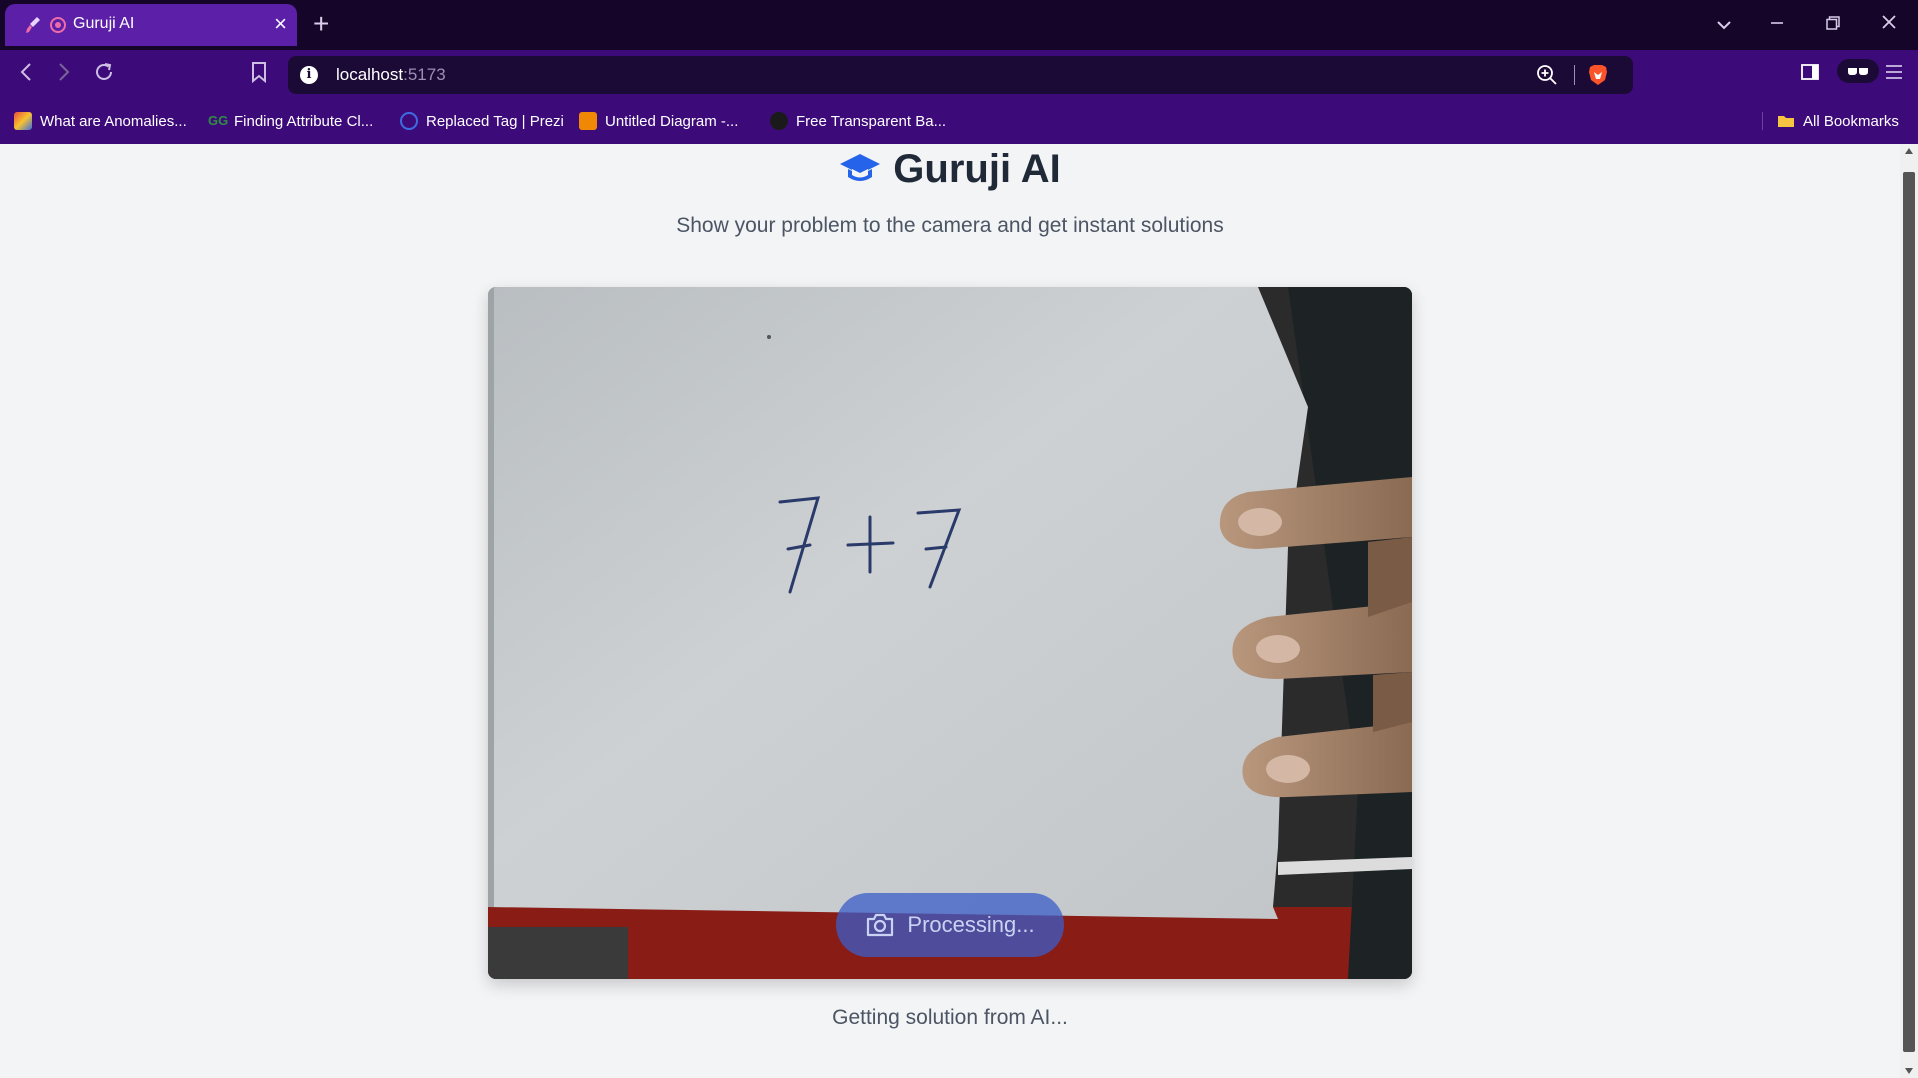 The image size is (1918, 1078). I want to click on back-button, so click(26, 76).